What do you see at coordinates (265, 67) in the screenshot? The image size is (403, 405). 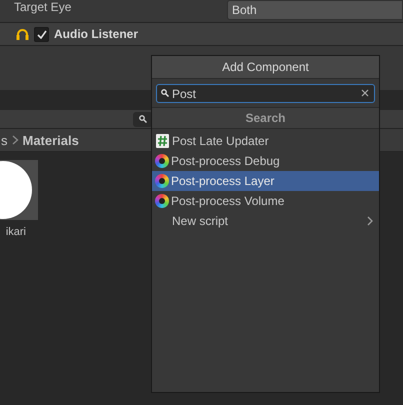 I see `popup-title: Add Component` at bounding box center [265, 67].